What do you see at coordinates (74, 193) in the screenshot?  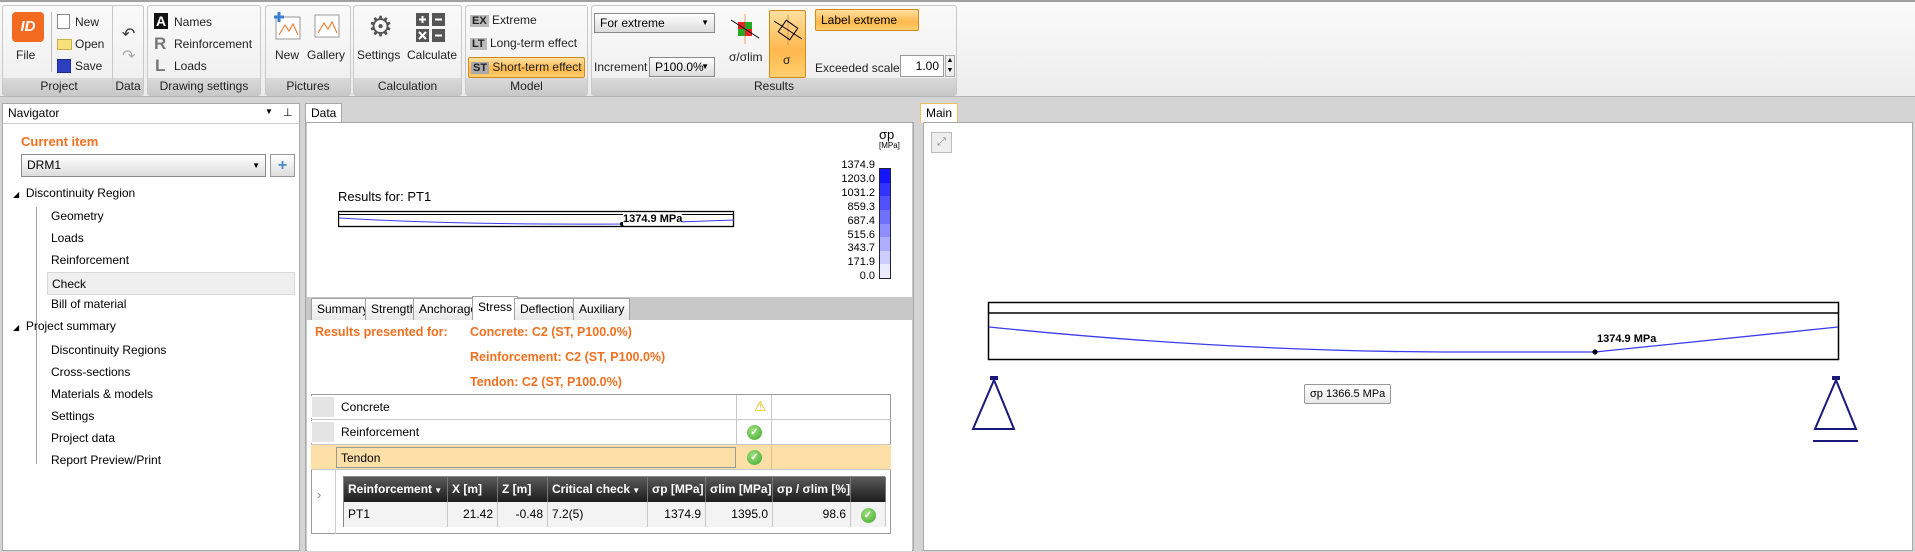 I see `tree-group-discontinuity-region: ◢ Discontinuity Region` at bounding box center [74, 193].